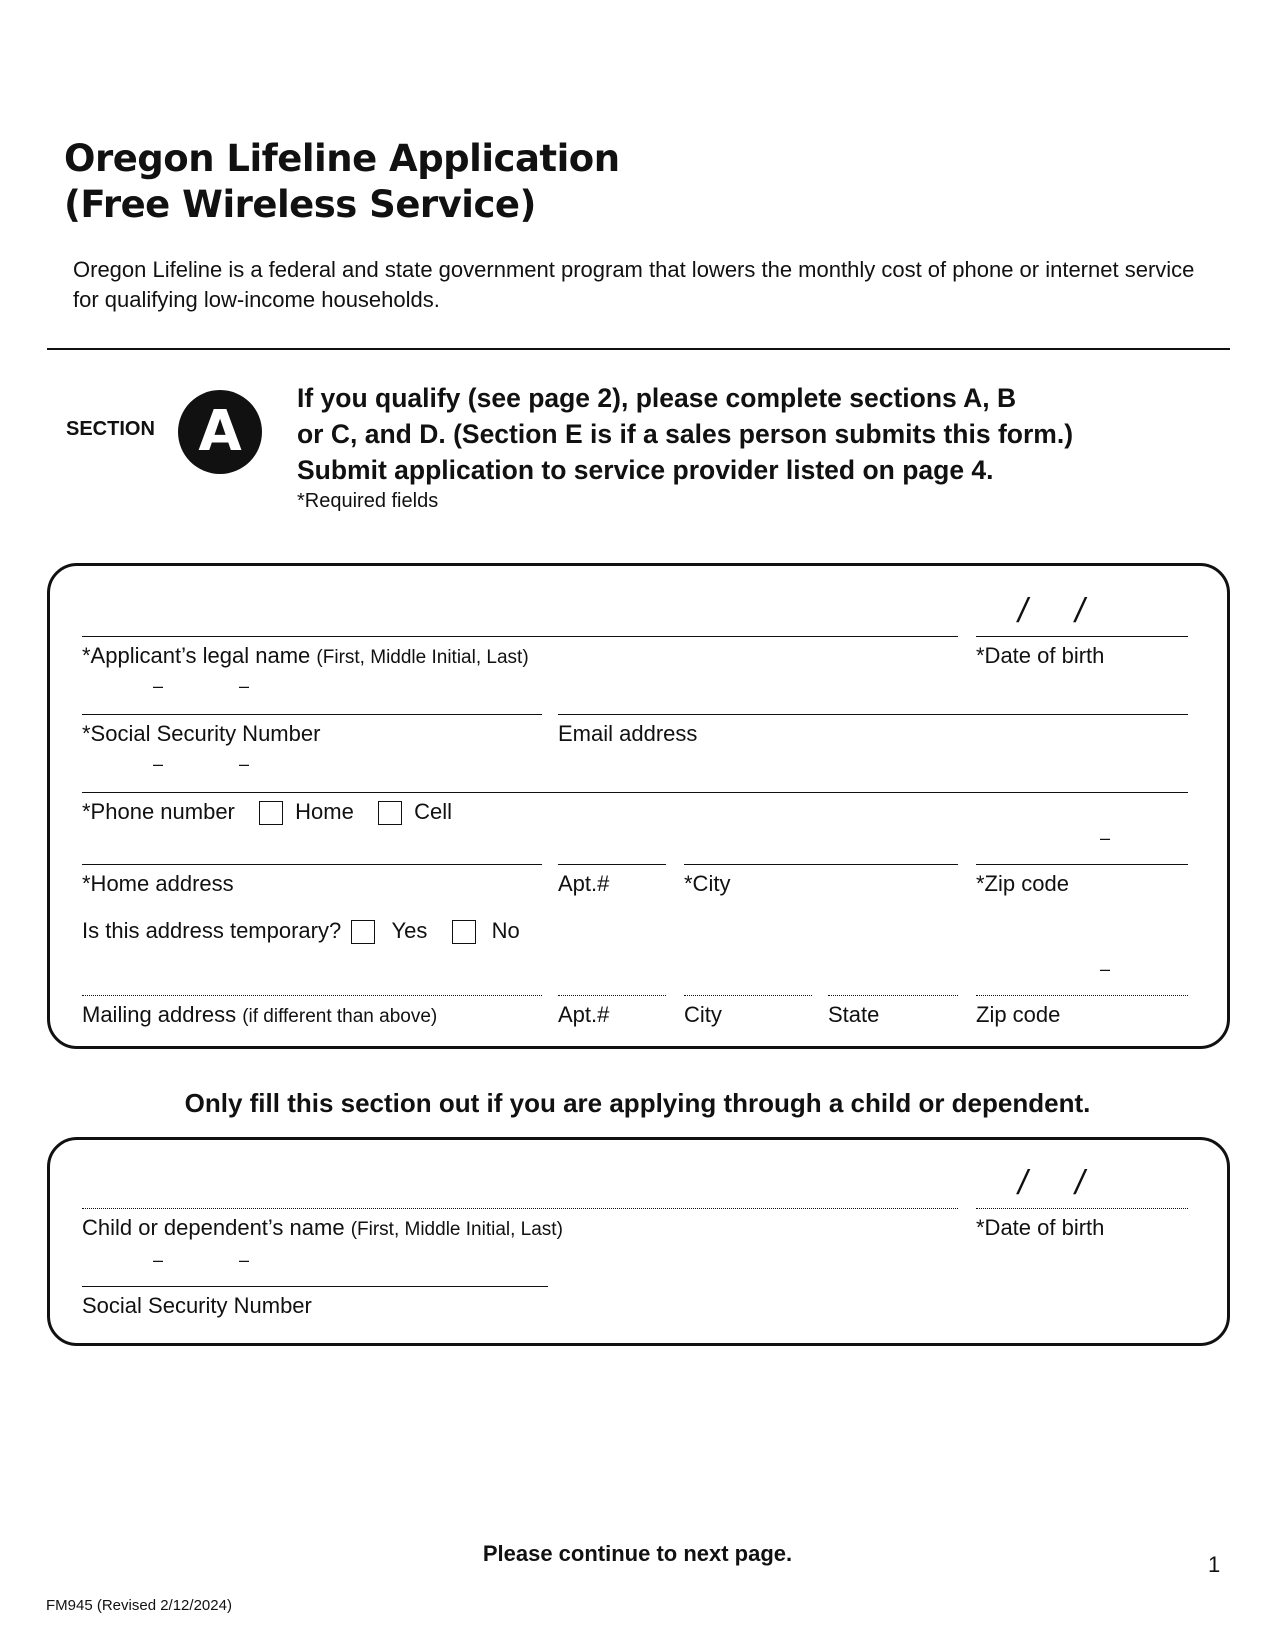  Describe the element at coordinates (312, 864) in the screenshot. I see `home-address-field` at that location.